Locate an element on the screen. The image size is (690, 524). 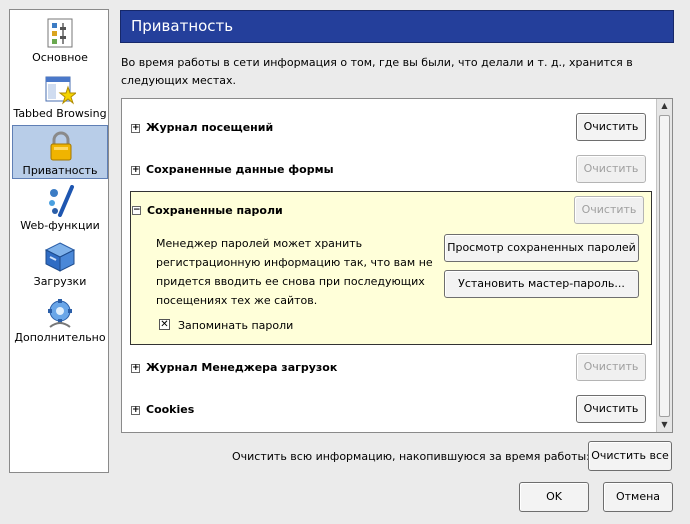
clear-all-button: Очистить все is located at coordinates (630, 456).